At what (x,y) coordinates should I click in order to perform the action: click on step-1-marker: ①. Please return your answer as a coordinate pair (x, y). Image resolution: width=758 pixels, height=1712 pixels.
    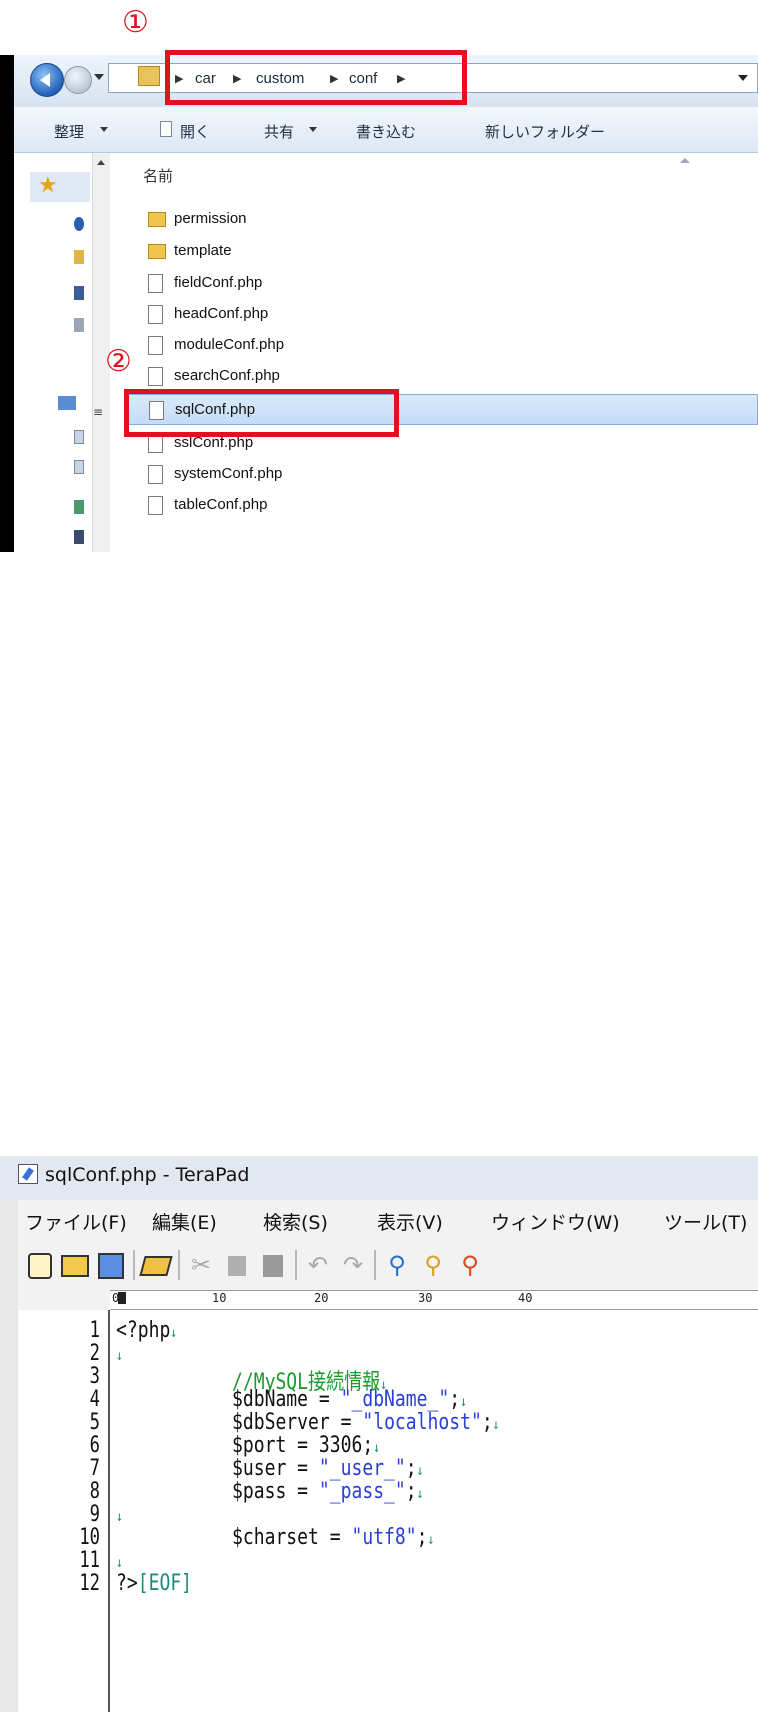
    Looking at the image, I should click on (135, 22).